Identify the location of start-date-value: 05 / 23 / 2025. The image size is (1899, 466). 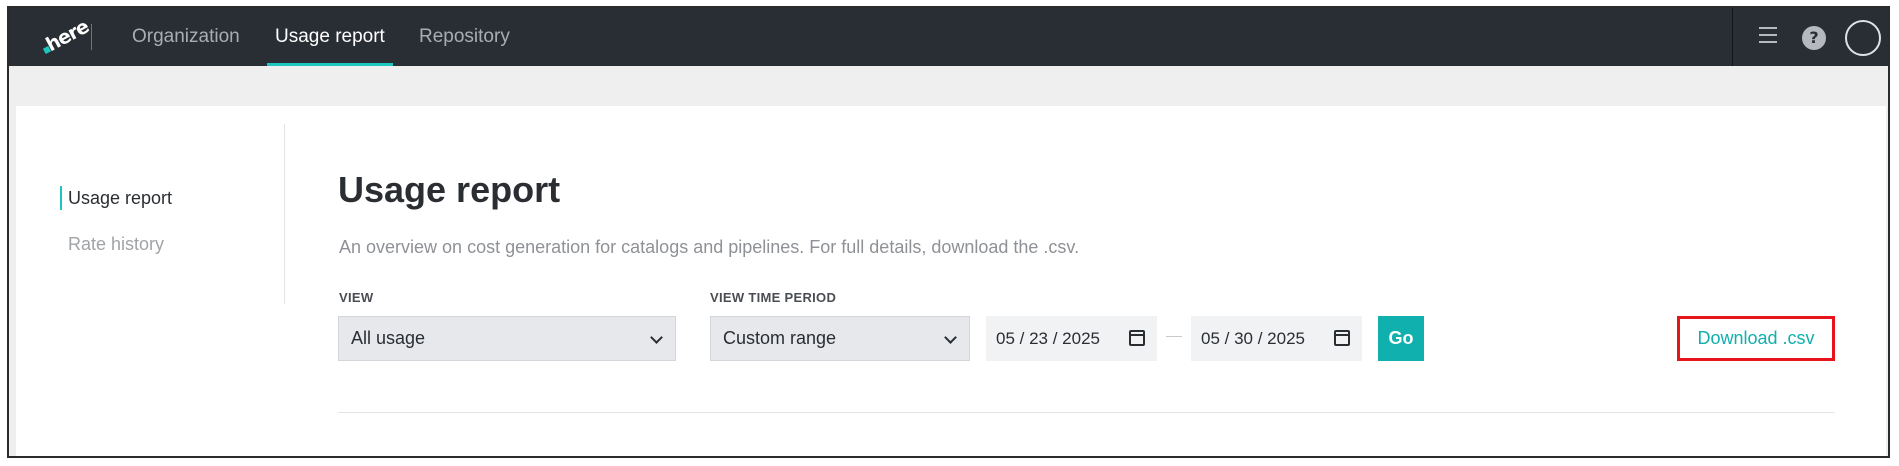
(1048, 338).